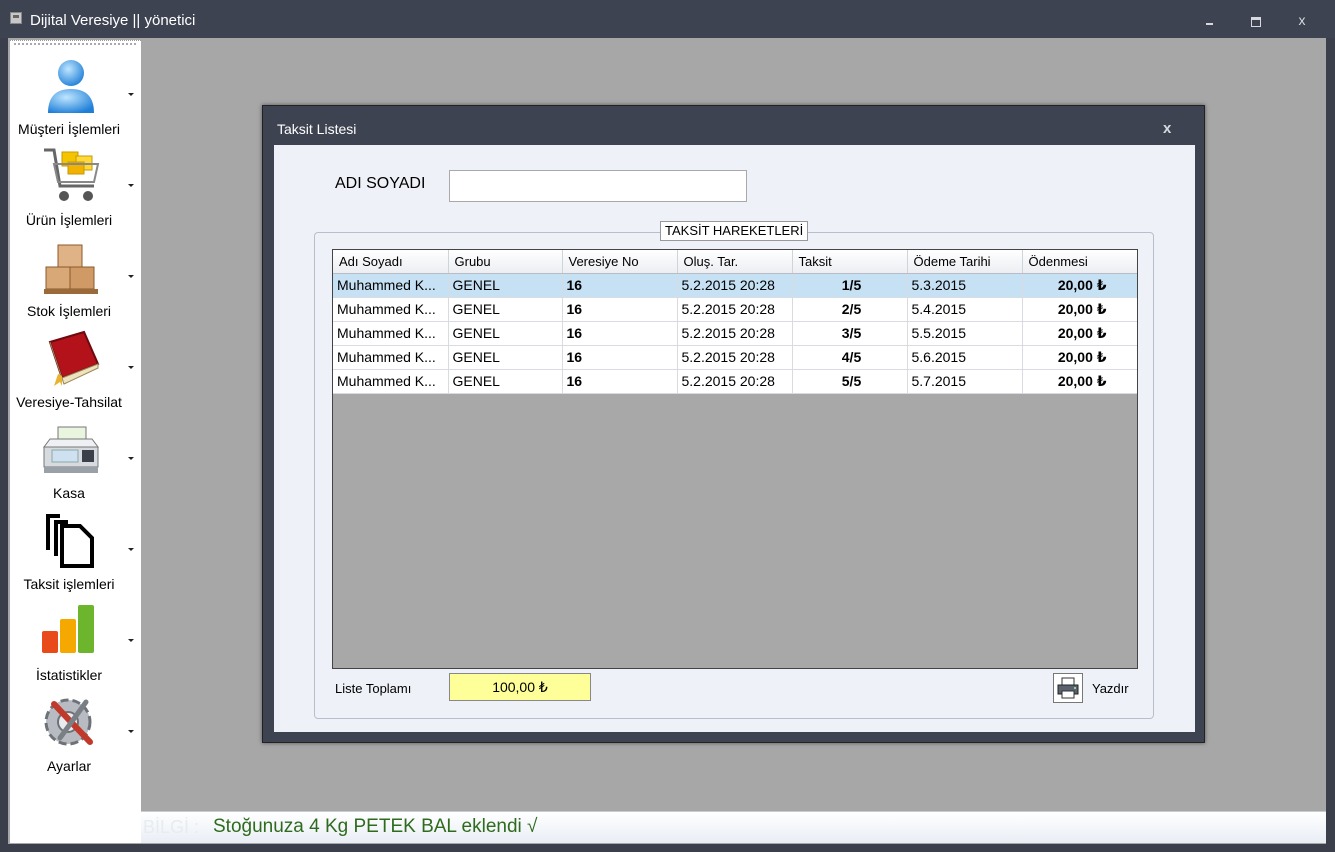 This screenshot has height=852, width=1335. Describe the element at coordinates (69, 220) in the screenshot. I see `sidebar-item-label: Ürün İşlemleri` at that location.